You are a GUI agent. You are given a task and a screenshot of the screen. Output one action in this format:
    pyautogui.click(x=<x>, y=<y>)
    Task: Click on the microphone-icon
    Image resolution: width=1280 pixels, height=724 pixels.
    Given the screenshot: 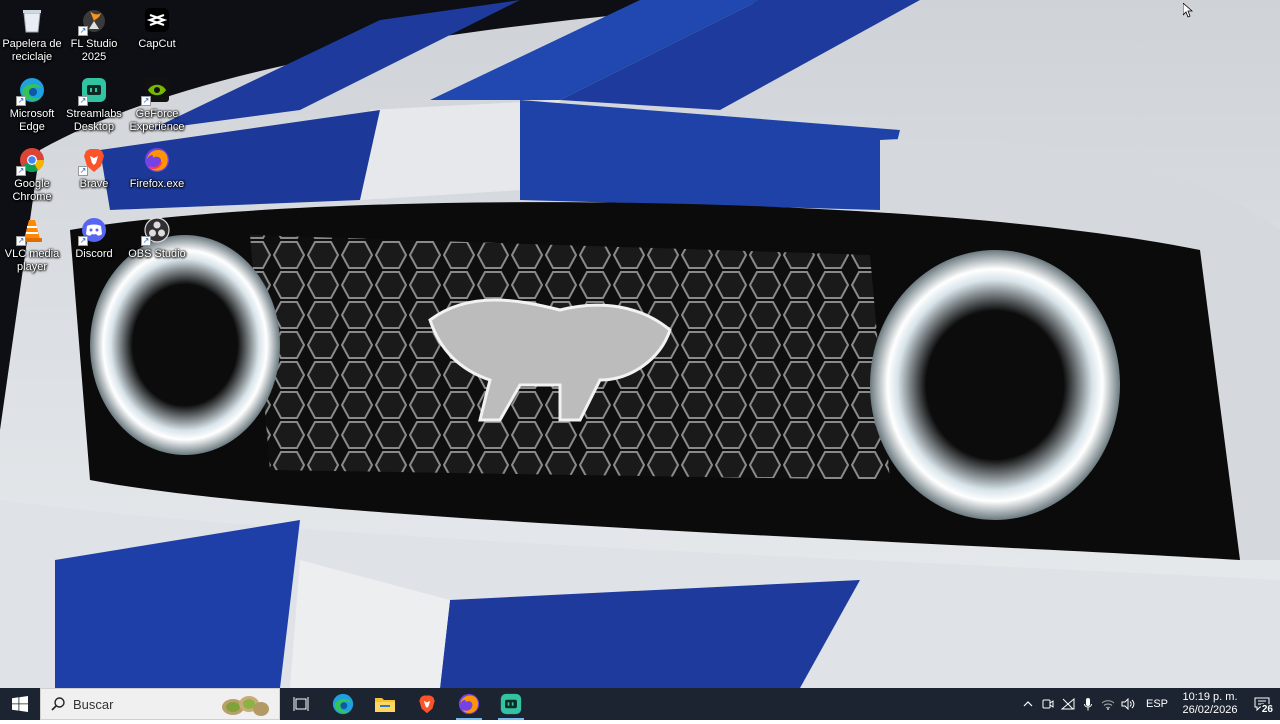 What is the action you would take?
    pyautogui.click(x=1087, y=703)
    